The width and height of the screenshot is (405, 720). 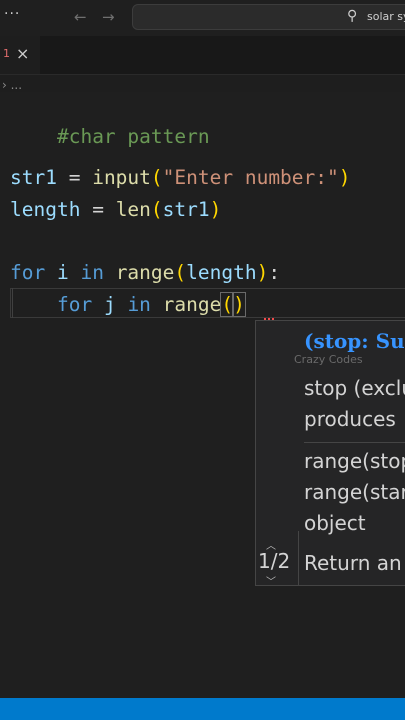 I want to click on menu-icon: ···, so click(x=12, y=14).